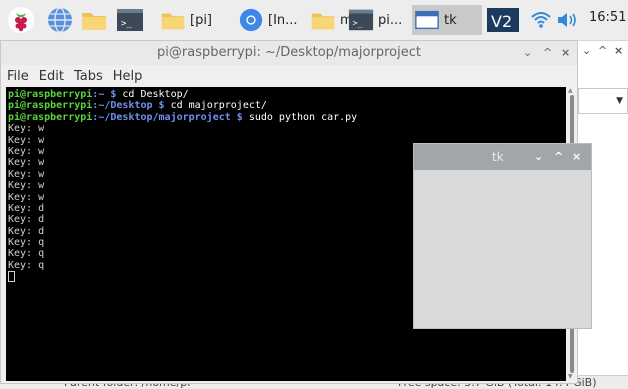  I want to click on speaker-icon, so click(567, 20).